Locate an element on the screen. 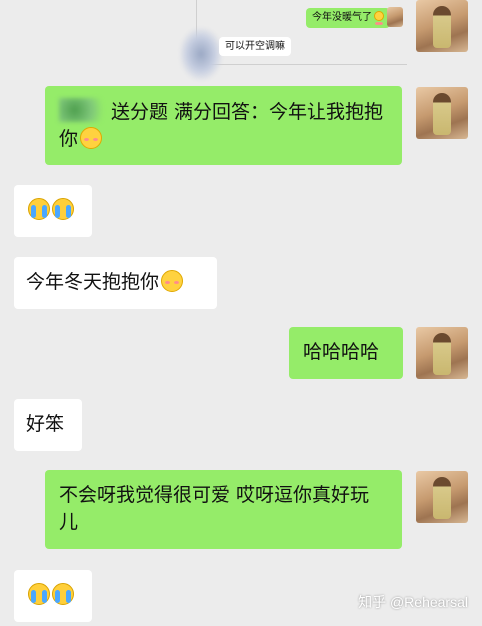 This screenshot has height=626, width=482. message-text: 今年冬天抱抱你 is located at coordinates (93, 282).